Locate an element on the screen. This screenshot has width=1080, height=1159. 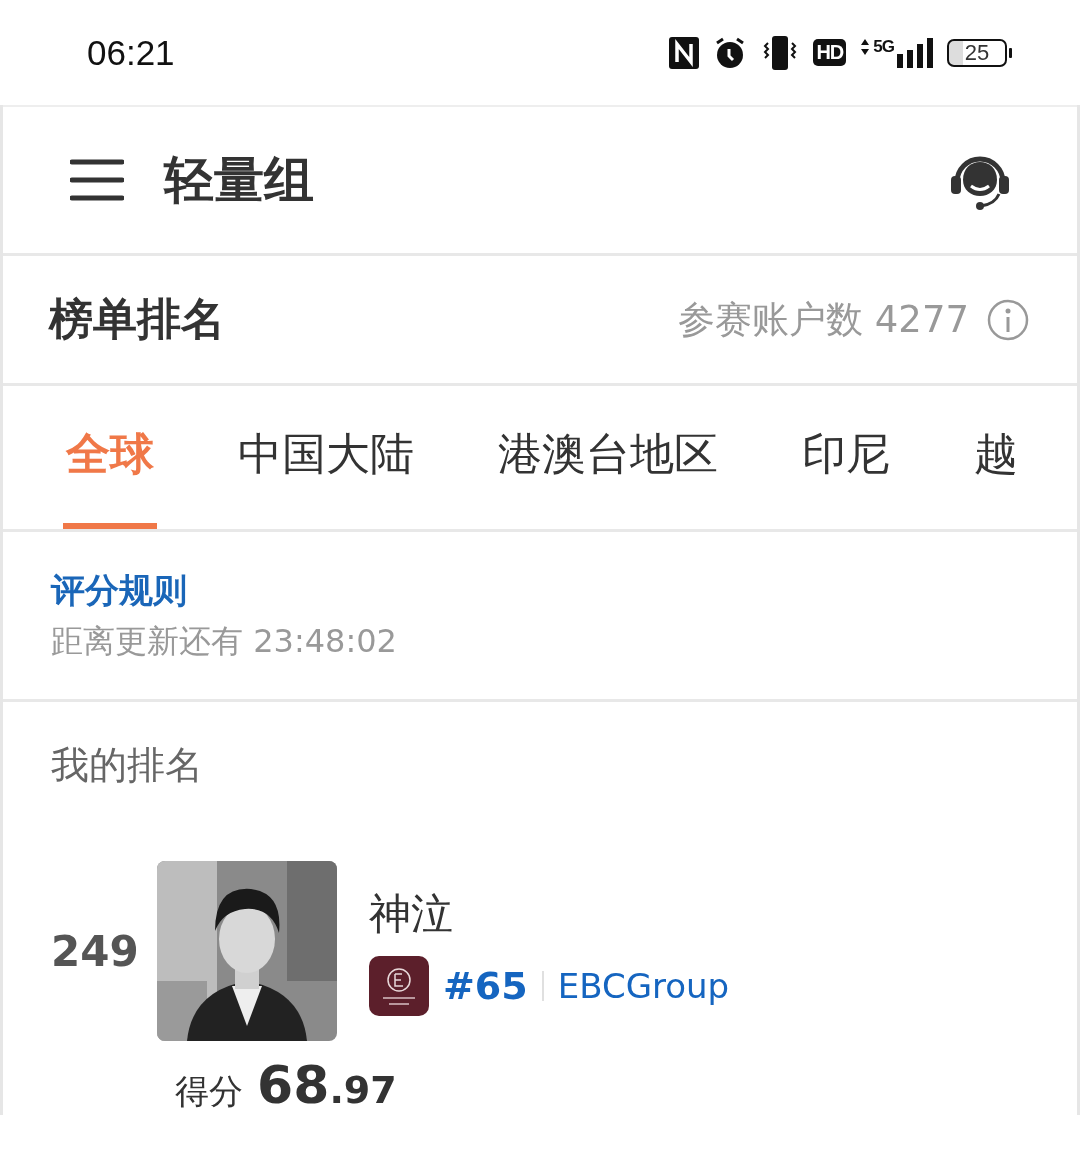
menu-icon is located at coordinates (97, 180).